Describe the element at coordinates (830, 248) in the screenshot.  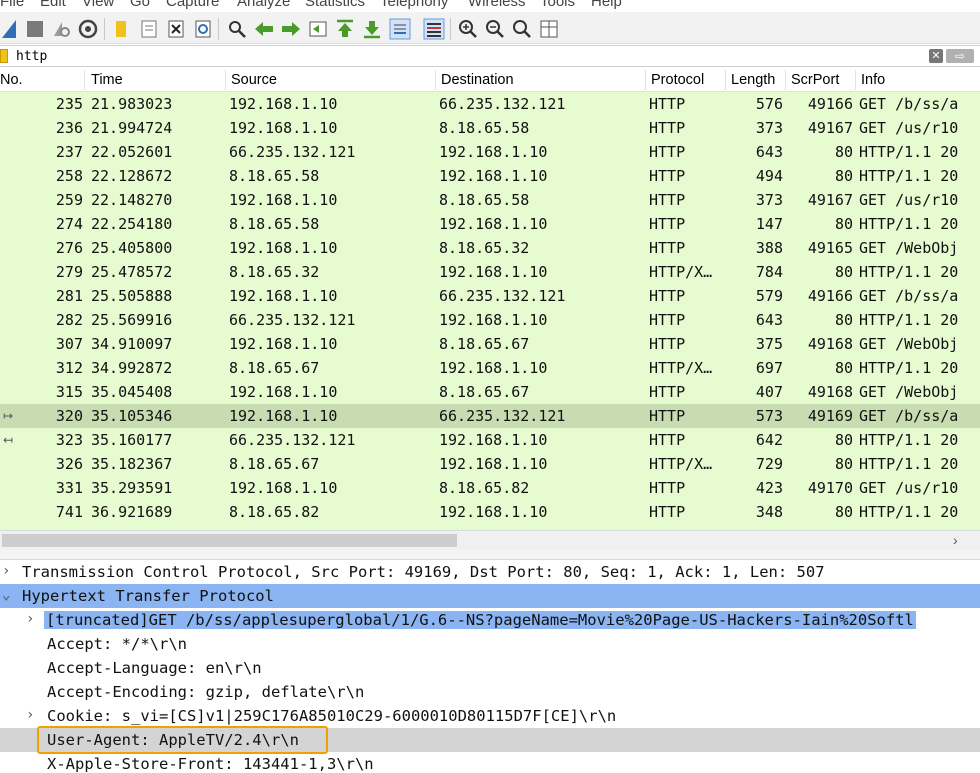
I see `cell-srcport: 49165` at that location.